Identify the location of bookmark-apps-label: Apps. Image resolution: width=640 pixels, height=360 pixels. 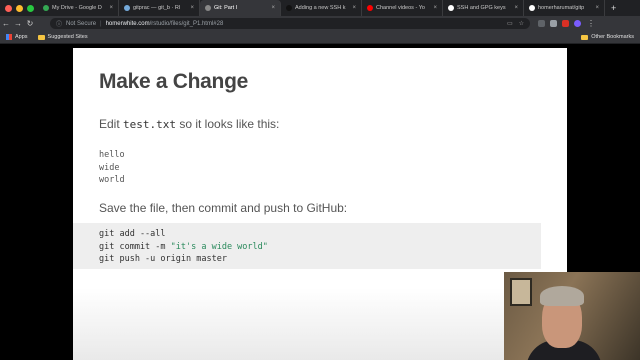
(21, 37).